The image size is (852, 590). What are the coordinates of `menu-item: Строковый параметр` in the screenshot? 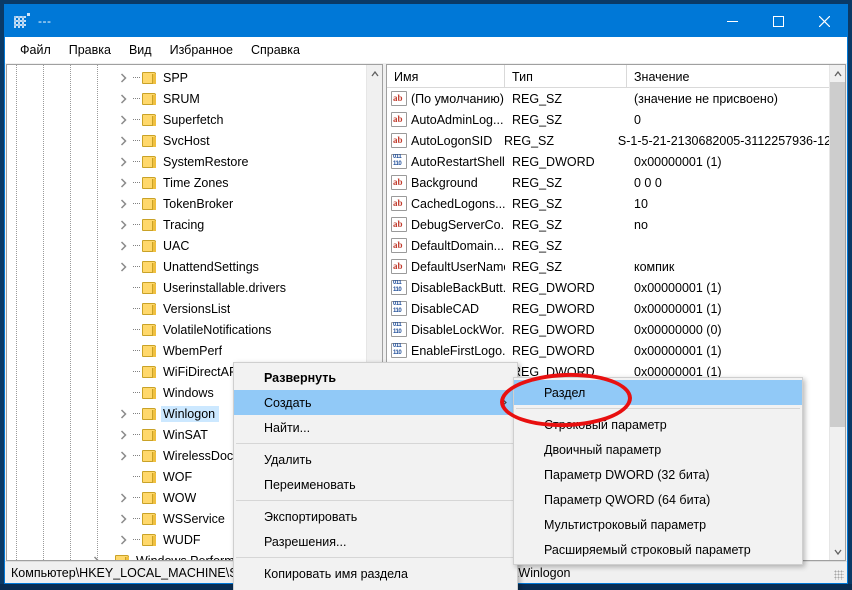 It's located at (658, 424).